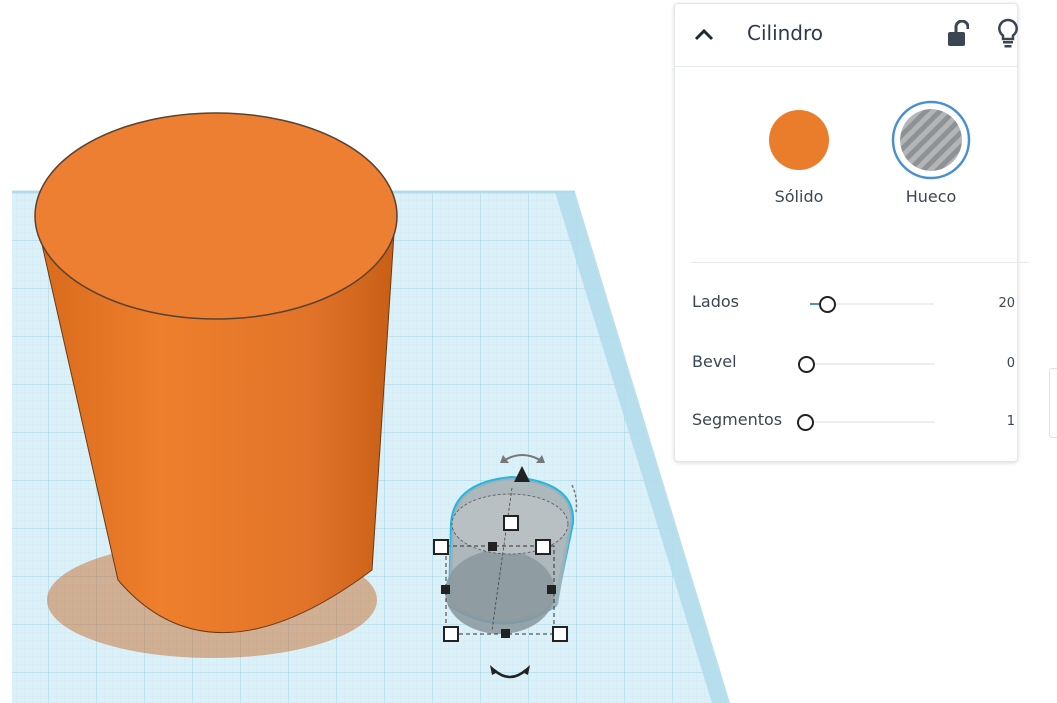  I want to click on segments-label: Segmentos, so click(737, 419).